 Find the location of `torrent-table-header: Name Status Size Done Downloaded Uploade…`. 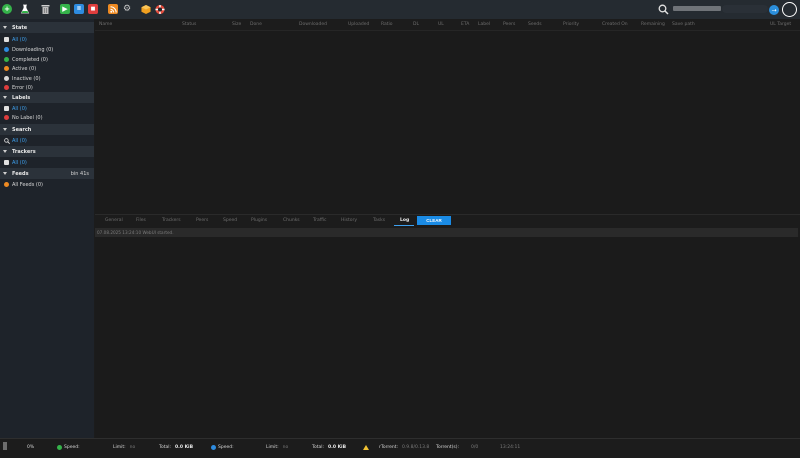

torrent-table-header: Name Status Size Done Downloaded Uploade… is located at coordinates (447, 25).